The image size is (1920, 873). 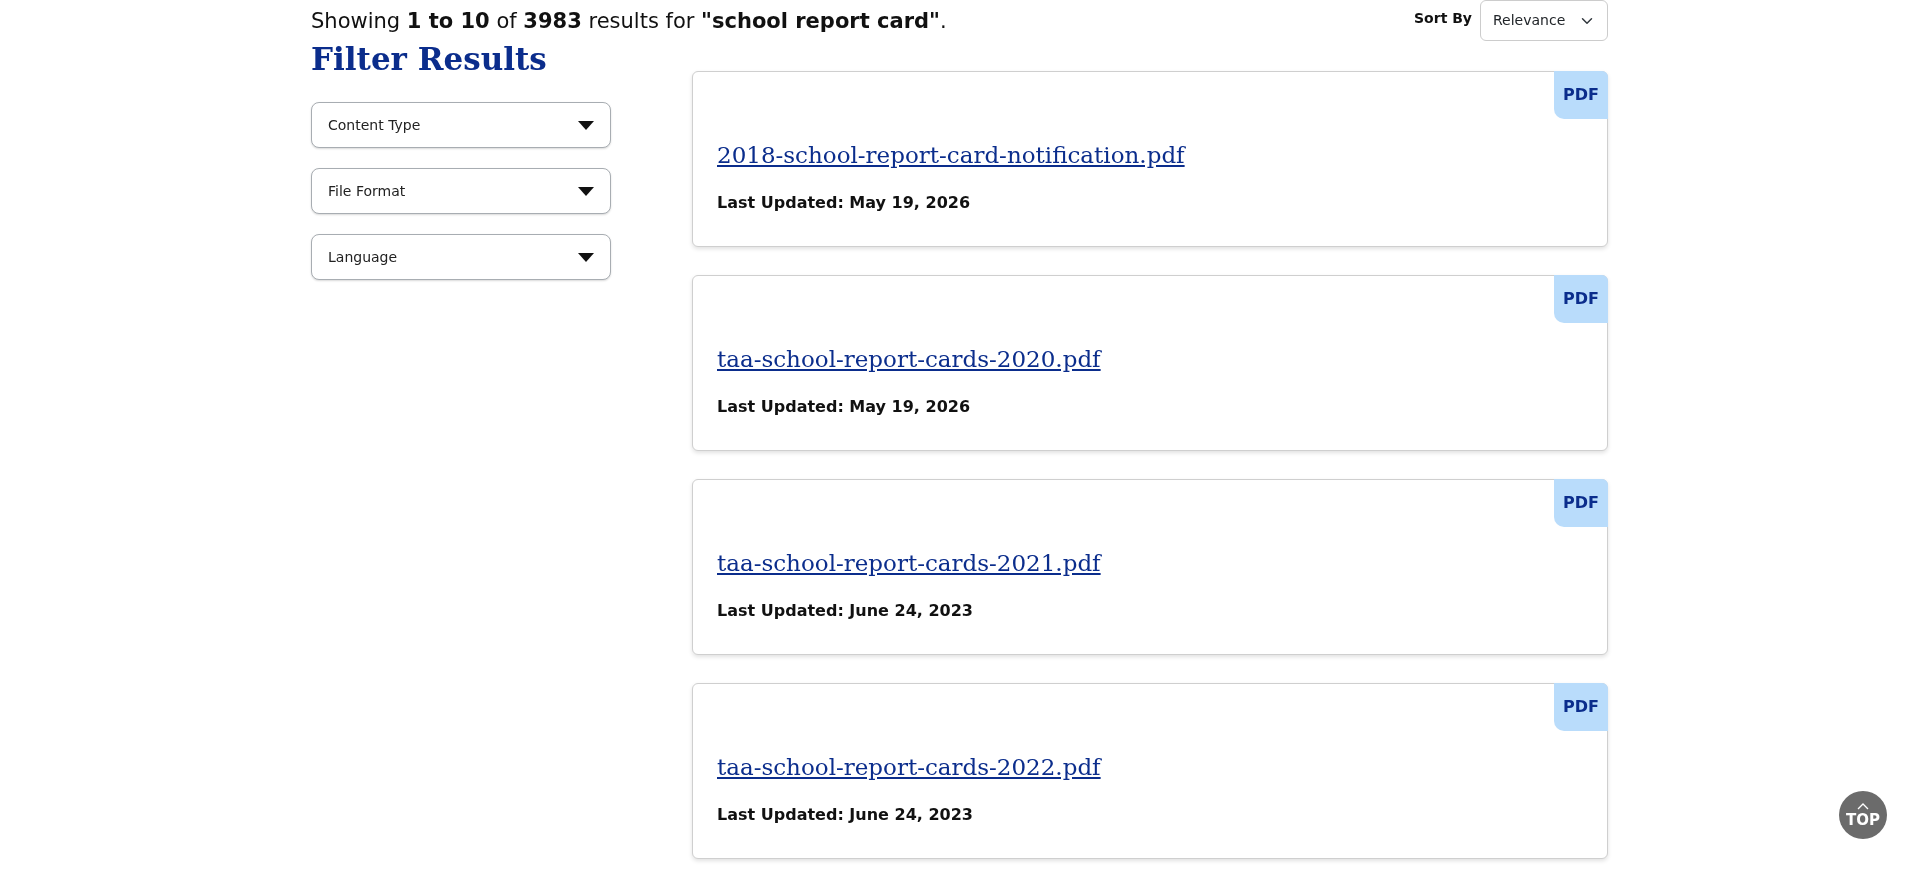 I want to click on result-link: taa-school-report-cards-2022.pdf, so click(x=909, y=767).